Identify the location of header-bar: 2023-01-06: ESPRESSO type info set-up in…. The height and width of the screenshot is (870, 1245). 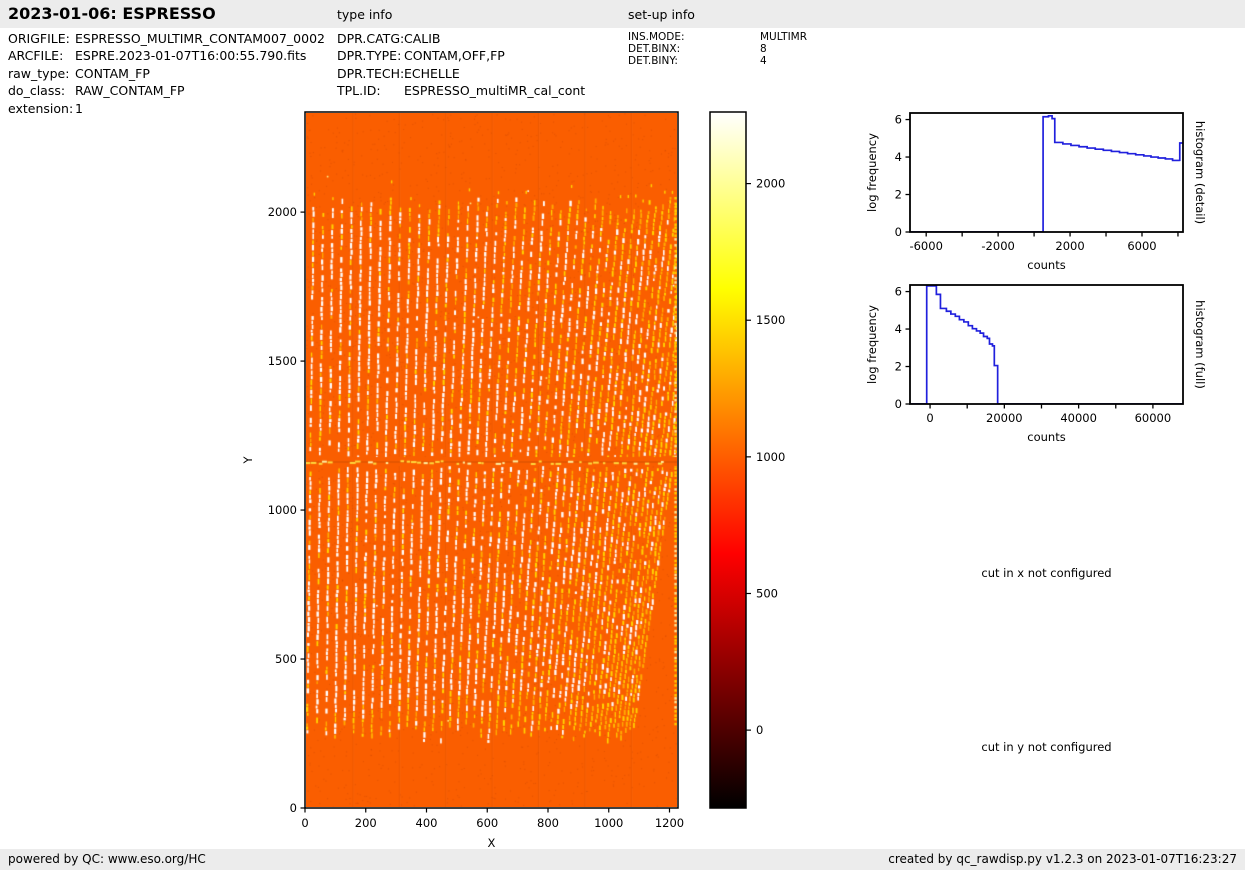
(622, 14).